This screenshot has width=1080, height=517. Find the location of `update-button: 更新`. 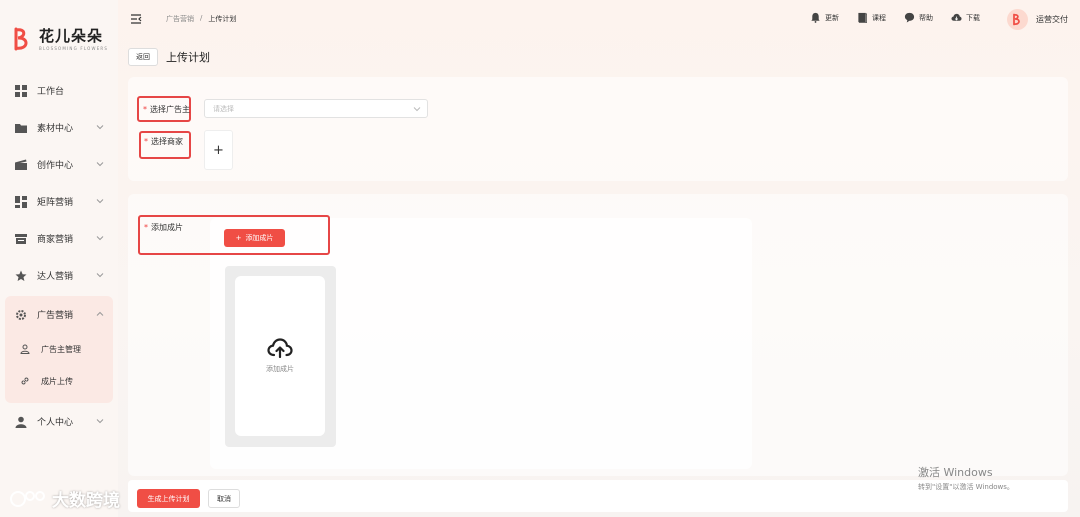

update-button: 更新 is located at coordinates (824, 17).